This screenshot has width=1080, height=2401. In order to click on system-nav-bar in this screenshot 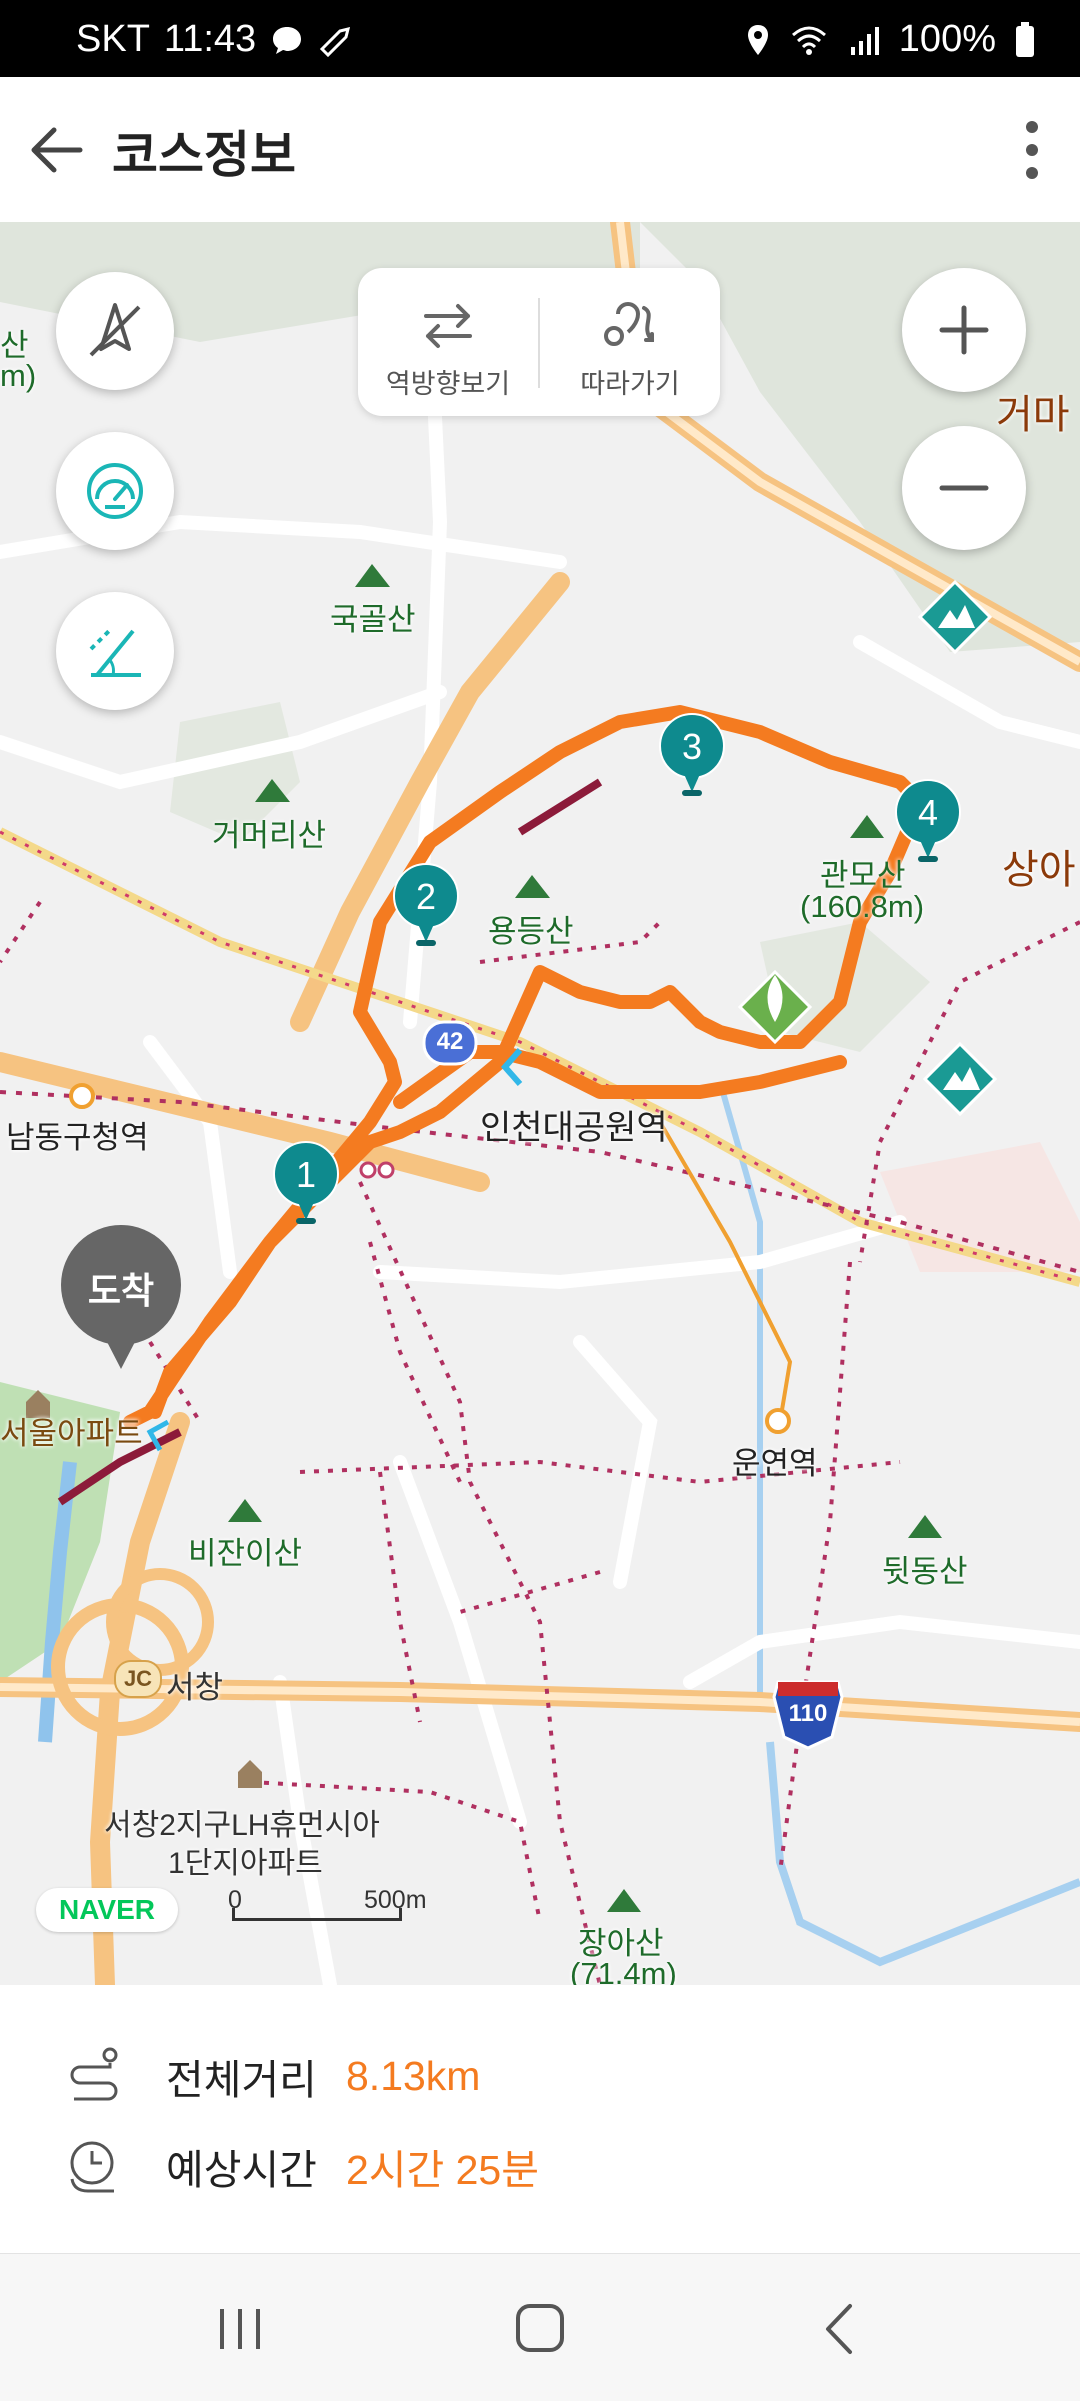, I will do `click(540, 2327)`.